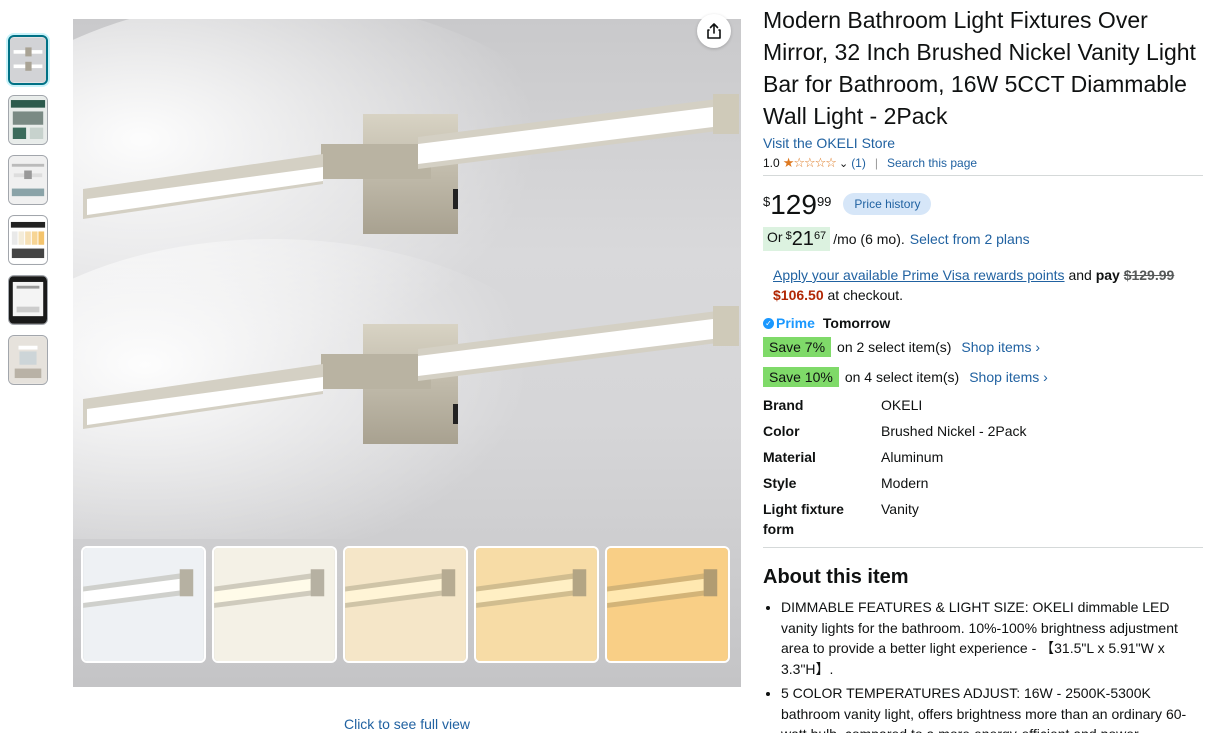  I want to click on spec-key: Style, so click(780, 483).